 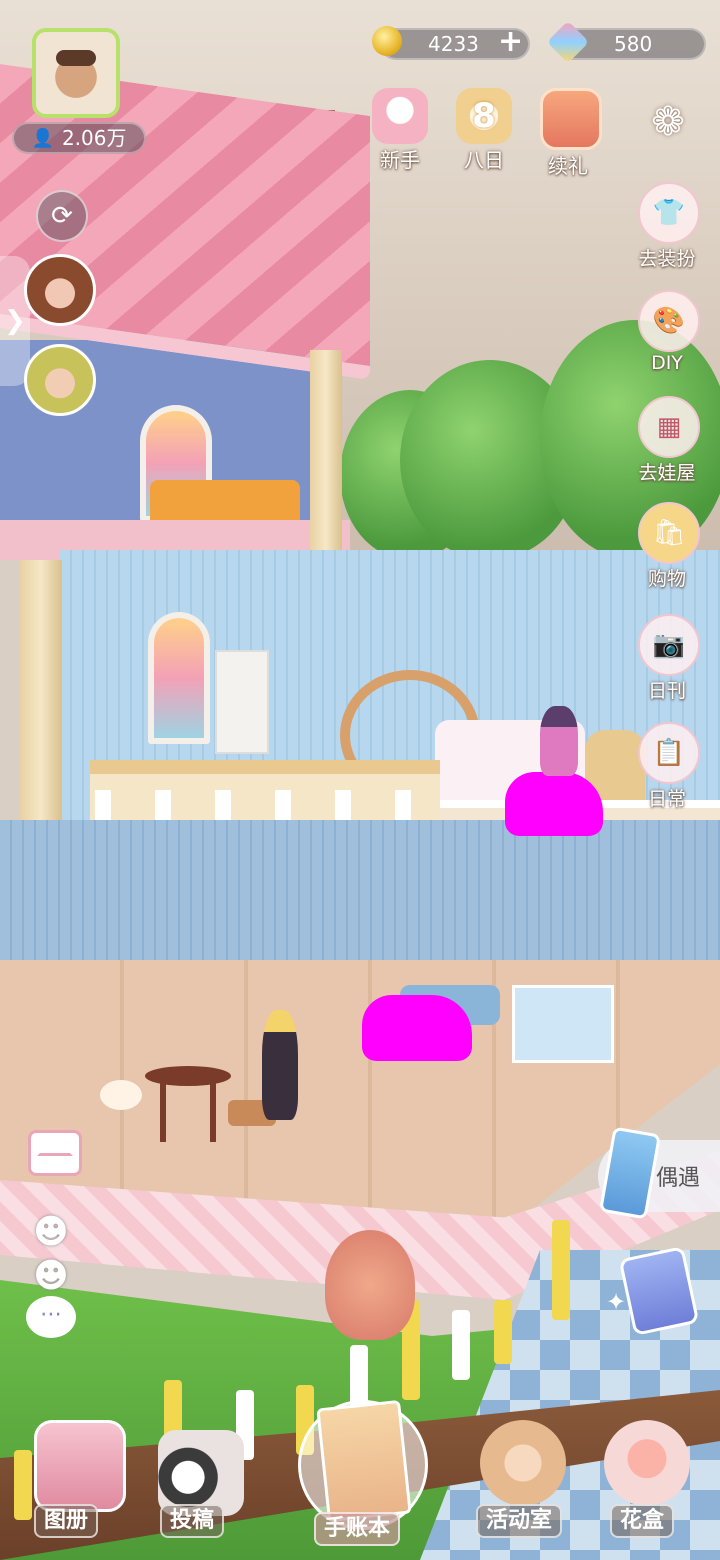 What do you see at coordinates (188, 1076) in the screenshot?
I see `round-table` at bounding box center [188, 1076].